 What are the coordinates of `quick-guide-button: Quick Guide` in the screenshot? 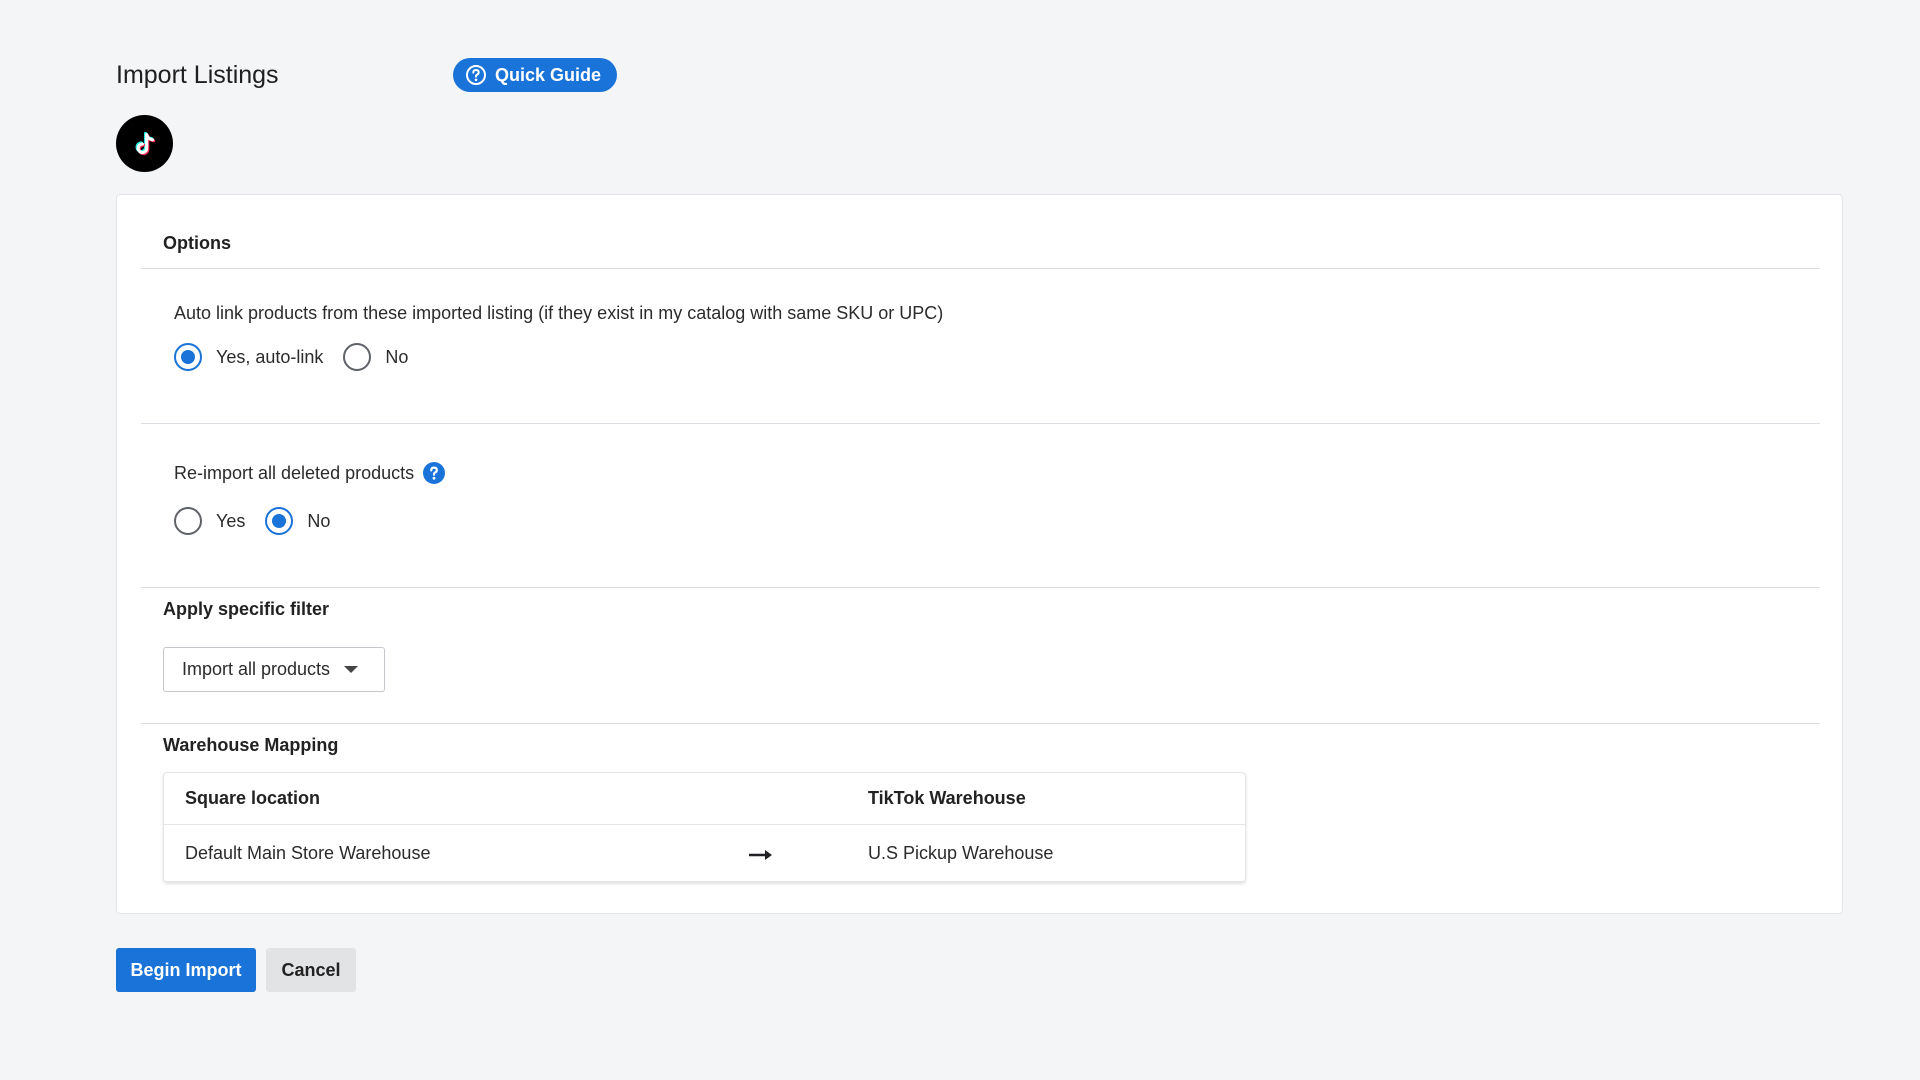 It's located at (535, 75).